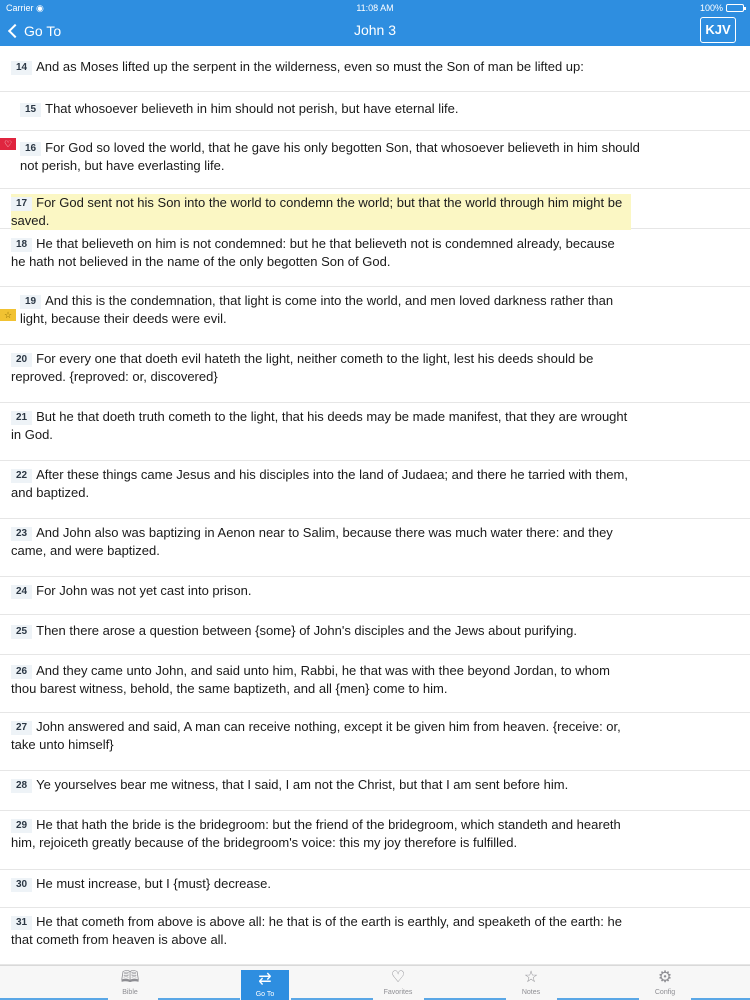  What do you see at coordinates (22, 476) in the screenshot?
I see `verse-number: 22` at bounding box center [22, 476].